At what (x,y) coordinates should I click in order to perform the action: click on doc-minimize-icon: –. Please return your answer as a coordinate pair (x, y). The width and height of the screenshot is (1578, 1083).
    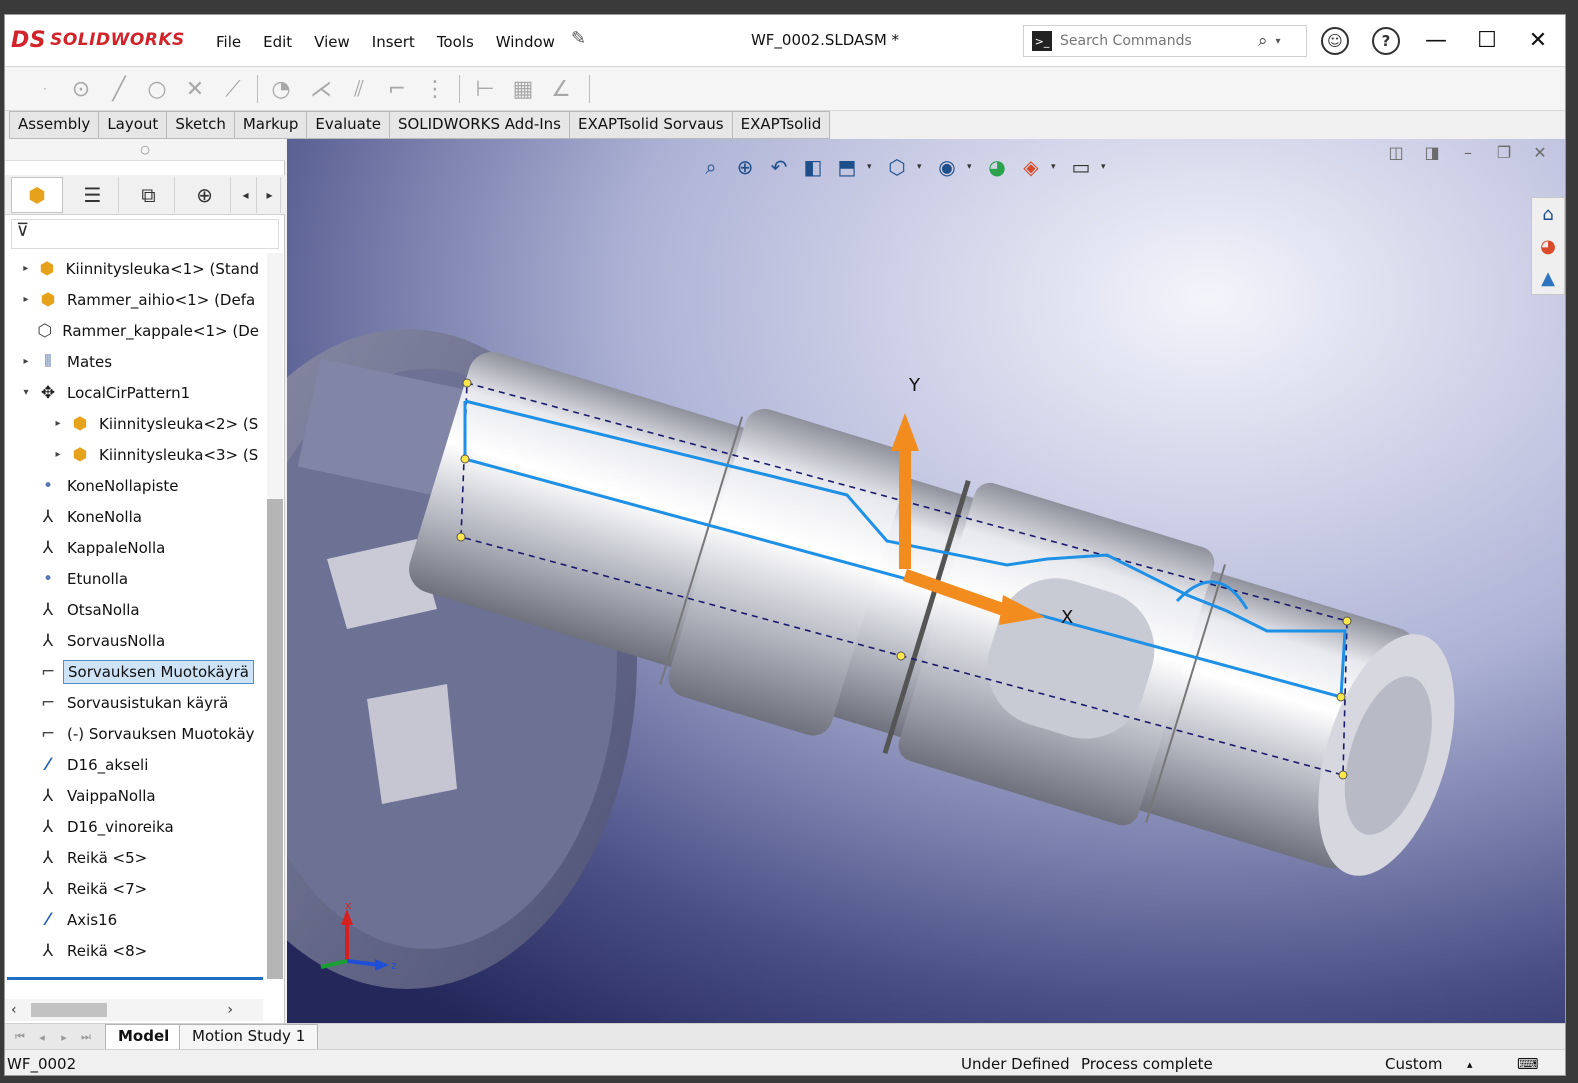
    Looking at the image, I should click on (1468, 152).